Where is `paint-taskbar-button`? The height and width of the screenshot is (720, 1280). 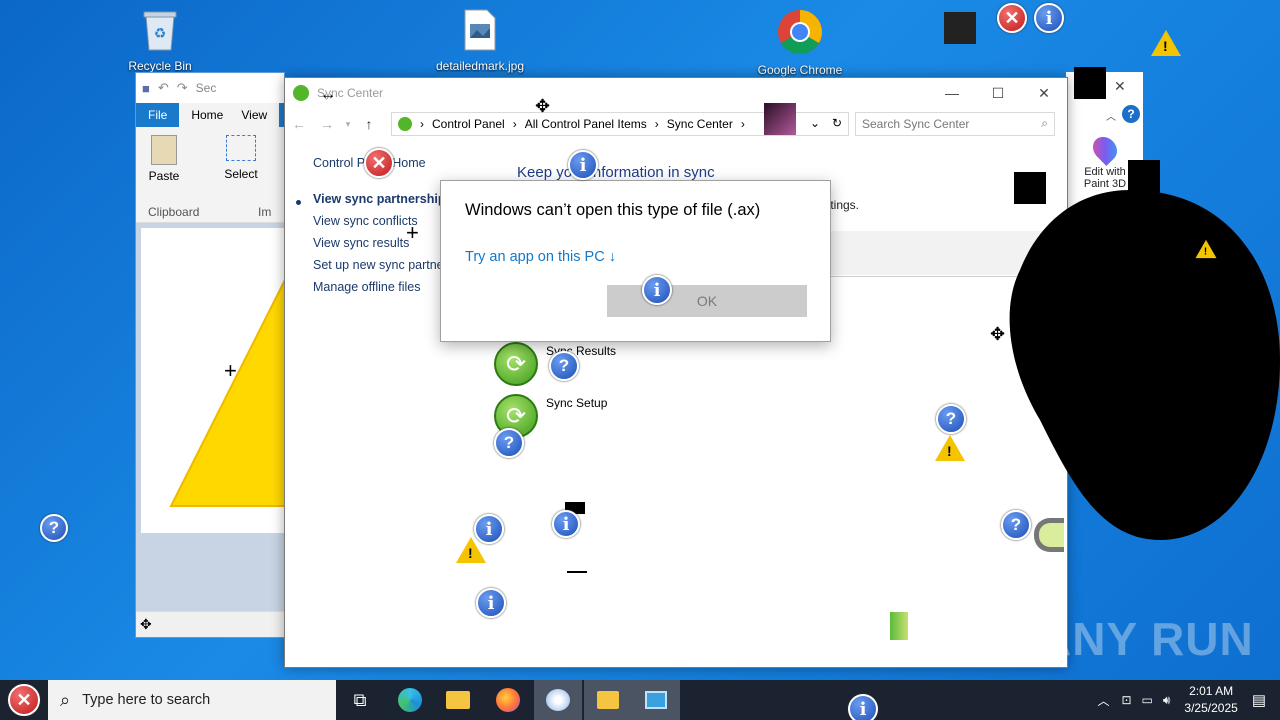
paint-taskbar-button is located at coordinates (558, 700).